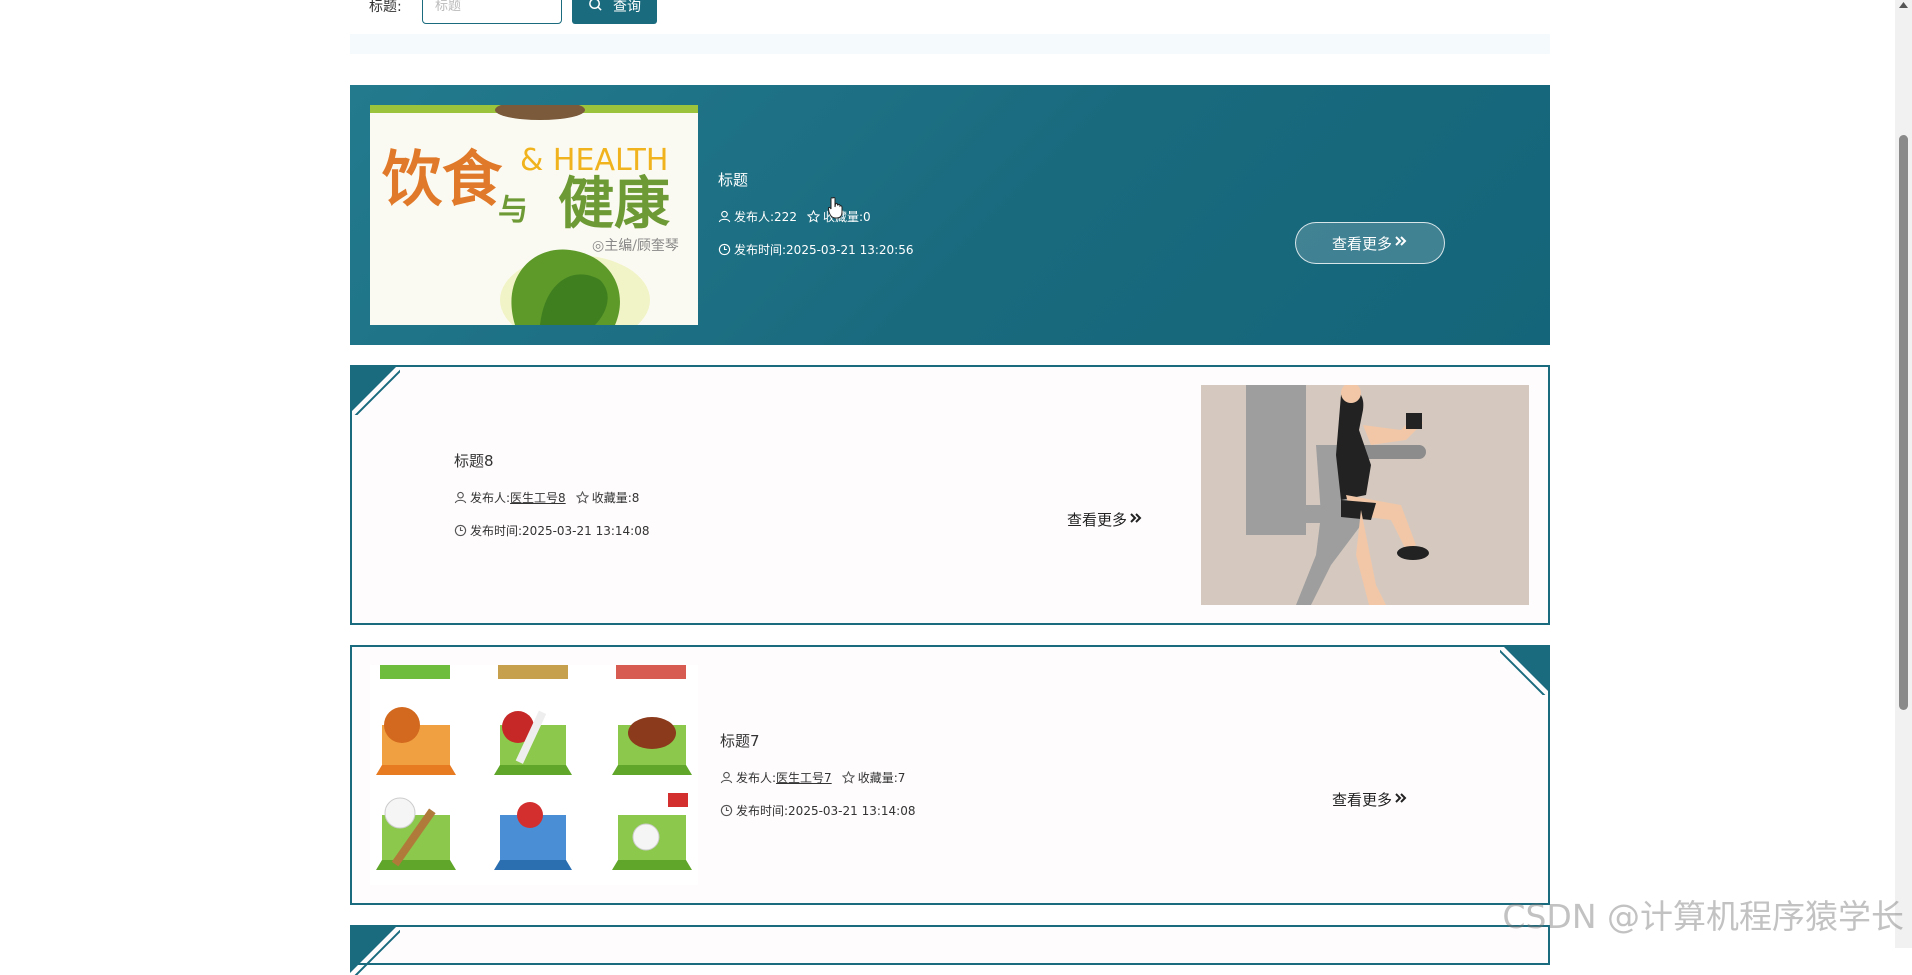 This screenshot has height=975, width=1912. I want to click on cover-editor: ◎主编/顾奎琴, so click(635, 246).